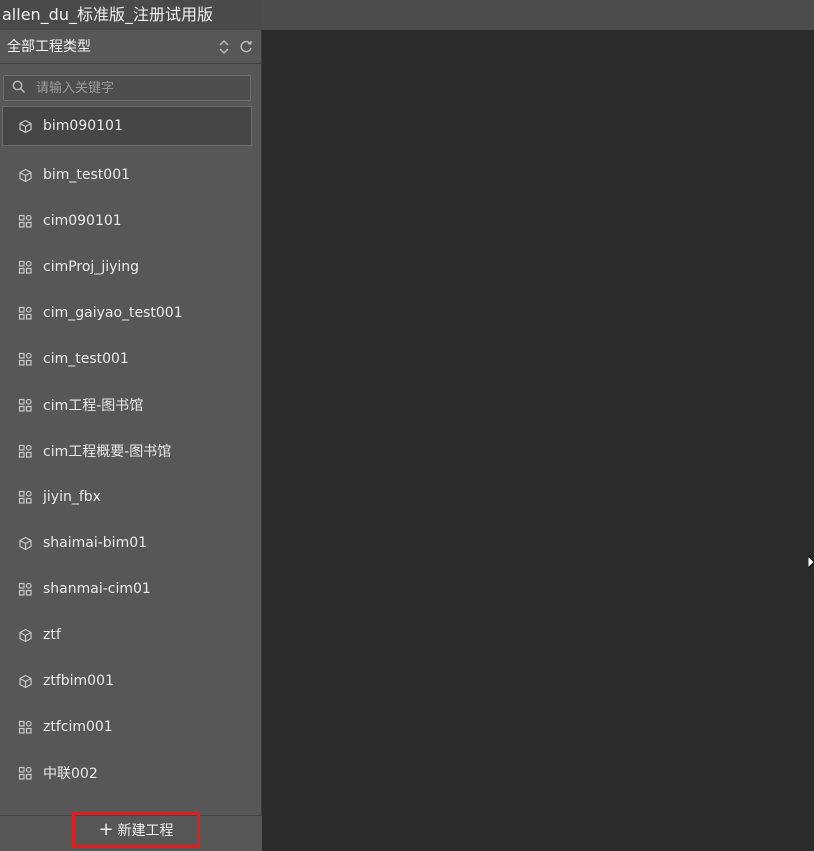 The image size is (814, 851). I want to click on project-item: shaimai-bim01, so click(127, 543).